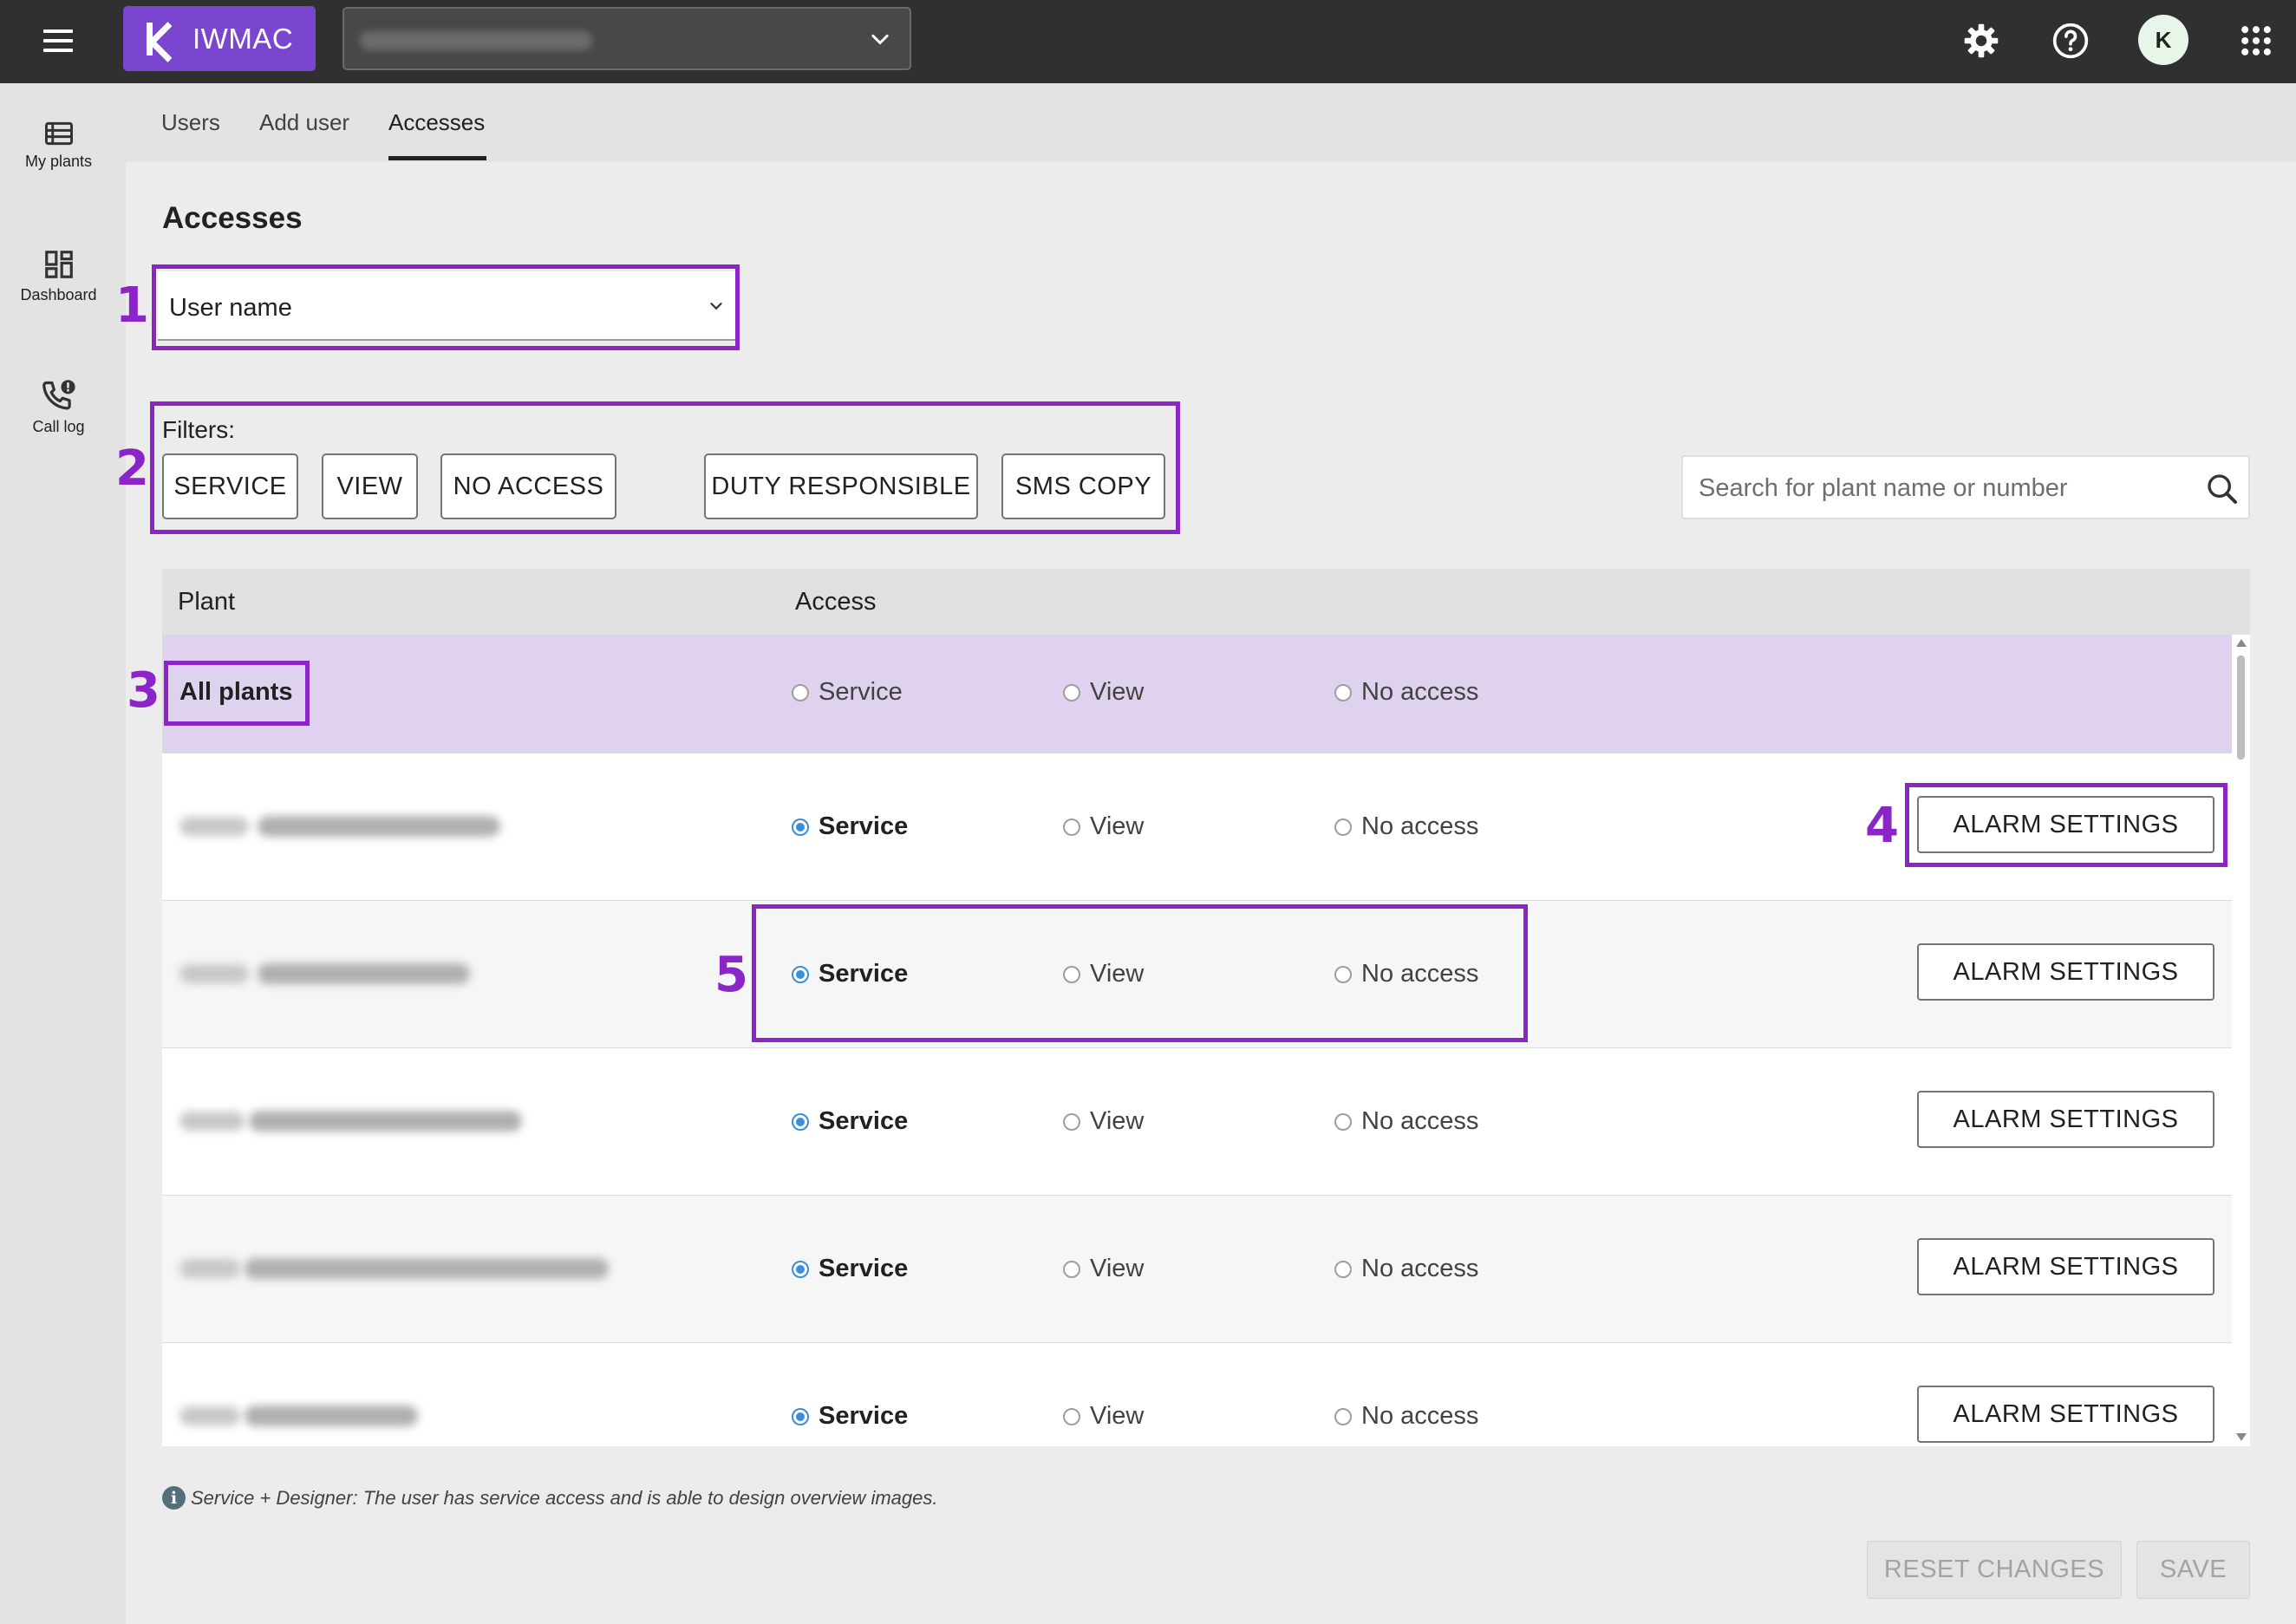 The height and width of the screenshot is (1624, 2296). I want to click on filter-view-button: VIEW, so click(370, 486).